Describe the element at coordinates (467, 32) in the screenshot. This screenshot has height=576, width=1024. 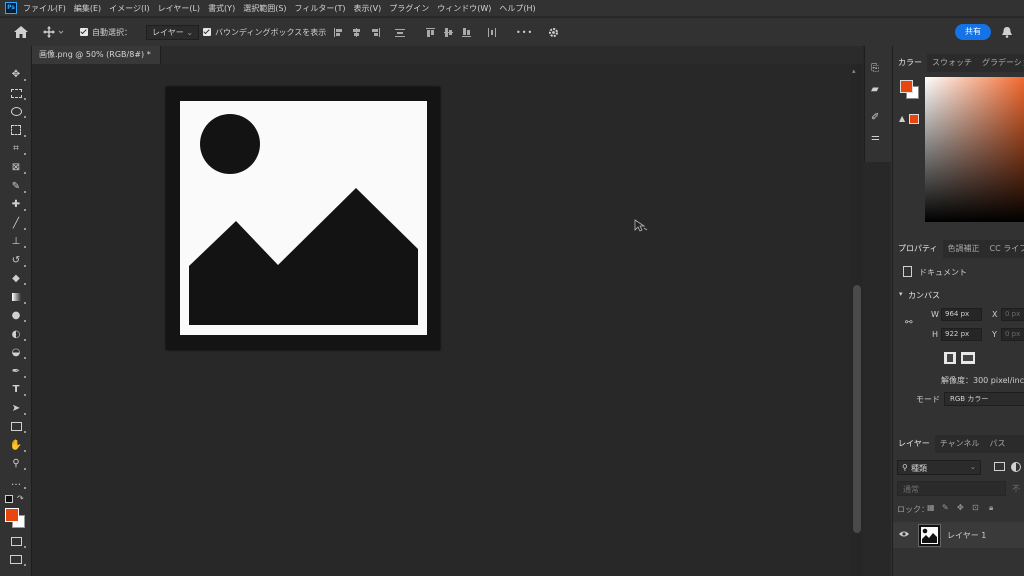
I see `align-bottom-icon` at that location.